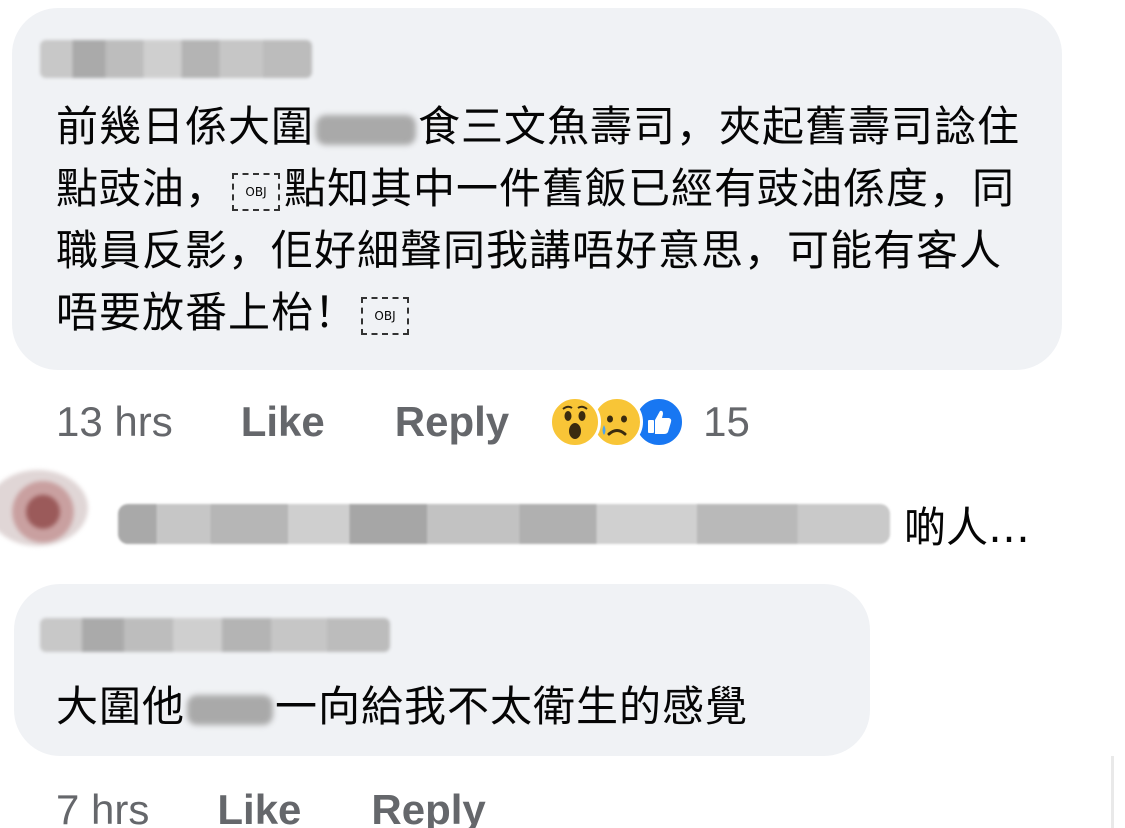 Image resolution: width=1125 pixels, height=828 pixels. I want to click on comment-text-part: 前幾日係大圍, so click(185, 126).